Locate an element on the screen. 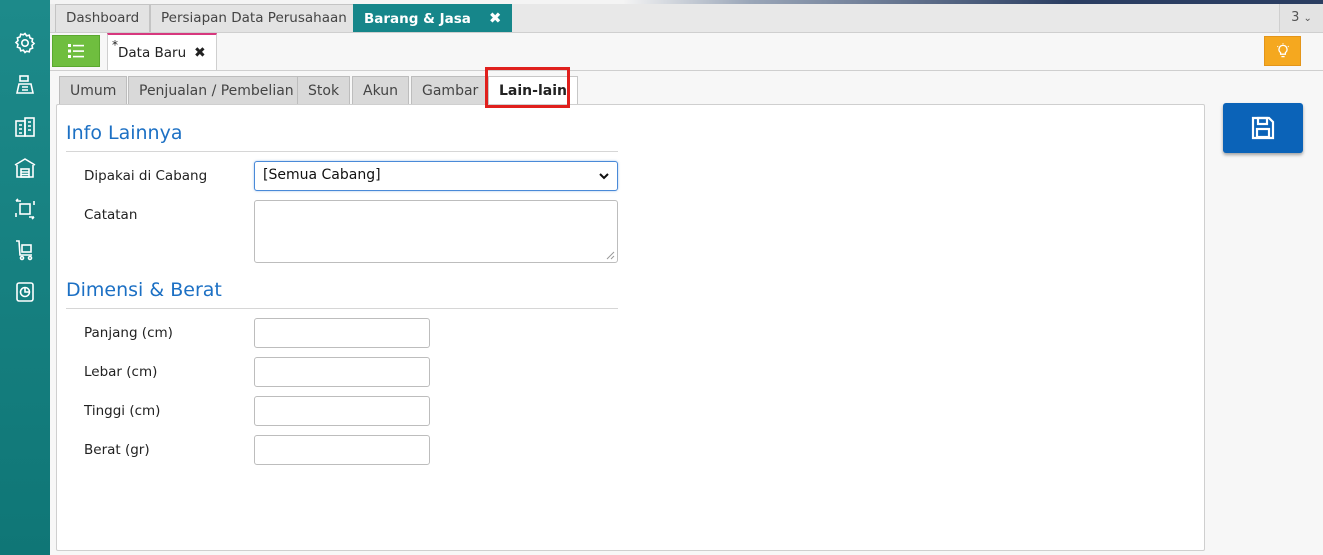  notes-textarea is located at coordinates (436, 231).